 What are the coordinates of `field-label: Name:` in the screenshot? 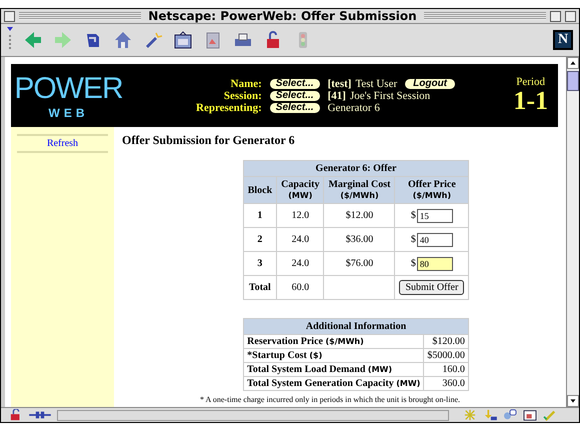 It's located at (246, 84).